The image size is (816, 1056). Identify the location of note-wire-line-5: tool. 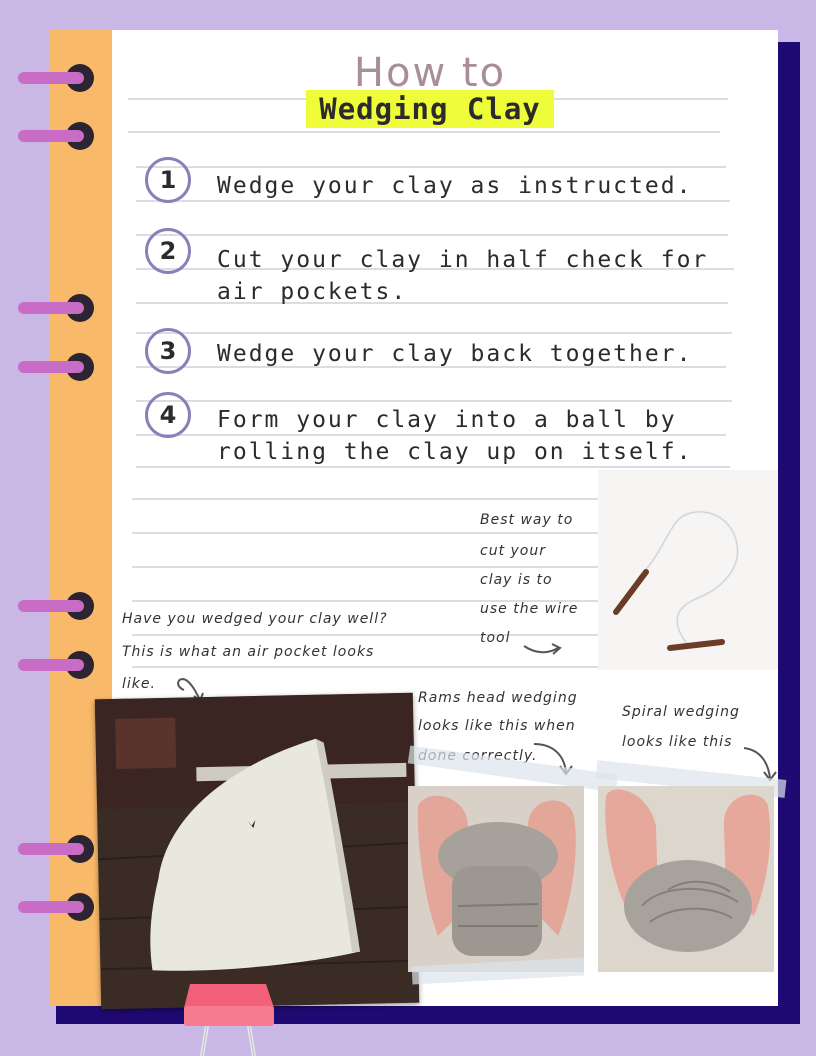
(495, 638).